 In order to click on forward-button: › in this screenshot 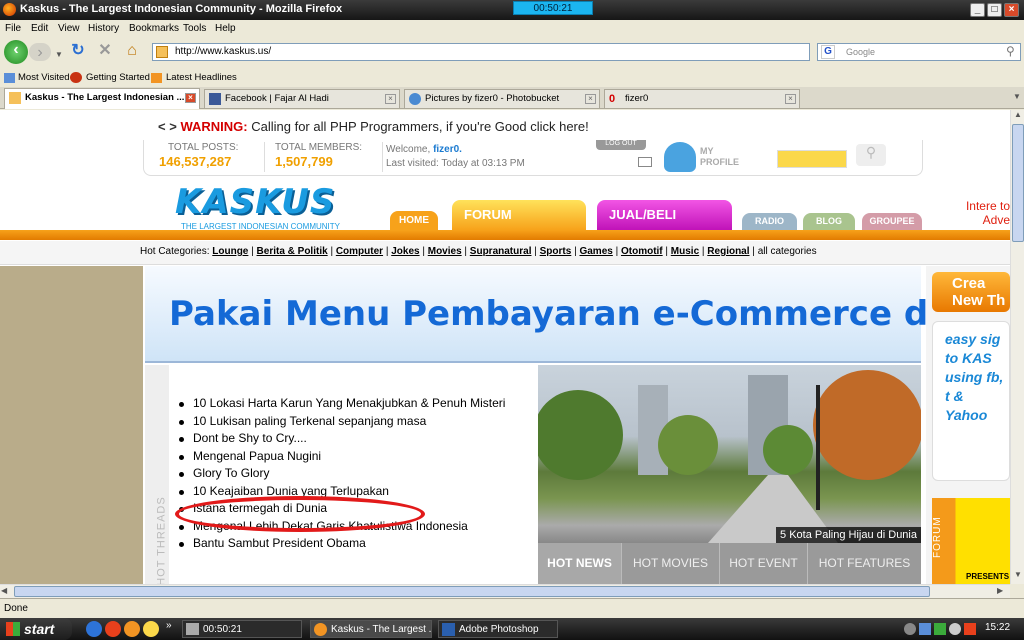, I will do `click(40, 52)`.